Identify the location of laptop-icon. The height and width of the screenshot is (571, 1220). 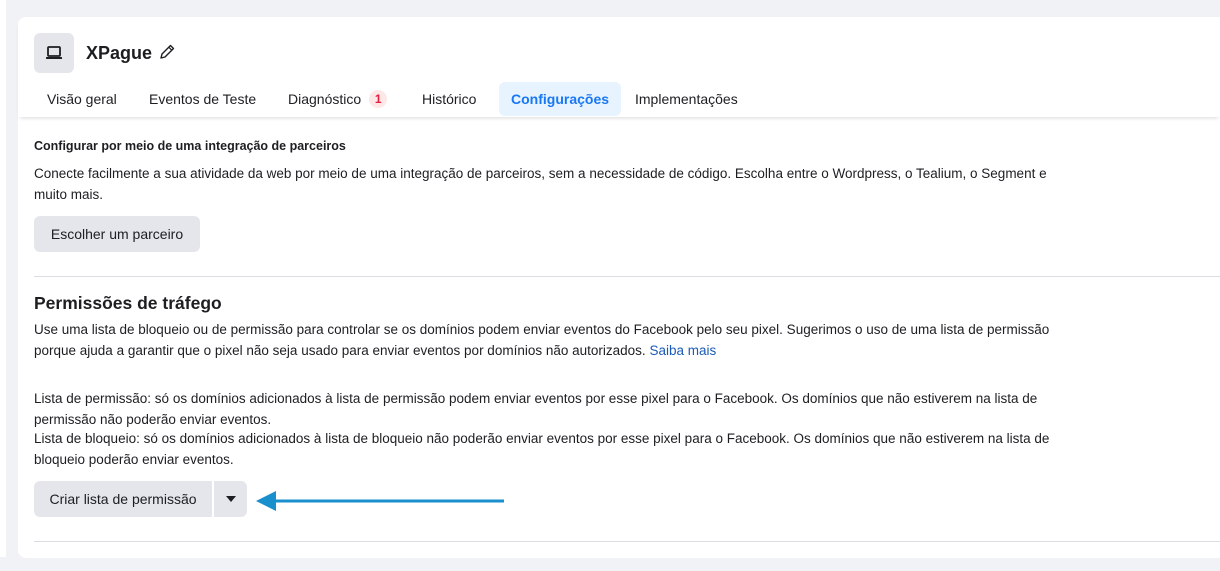
(54, 52).